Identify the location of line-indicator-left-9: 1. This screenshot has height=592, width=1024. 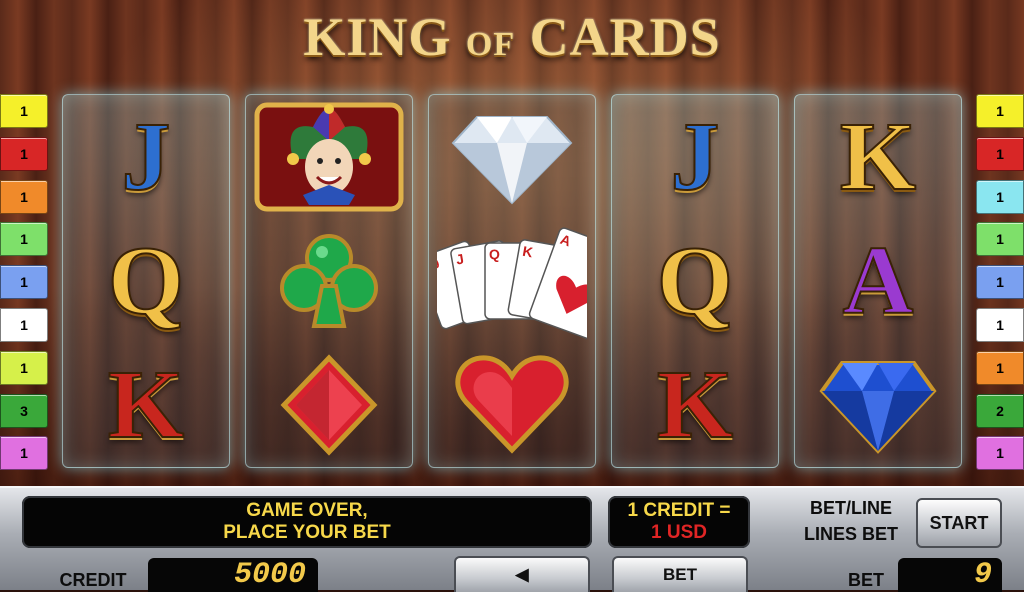
(24, 453).